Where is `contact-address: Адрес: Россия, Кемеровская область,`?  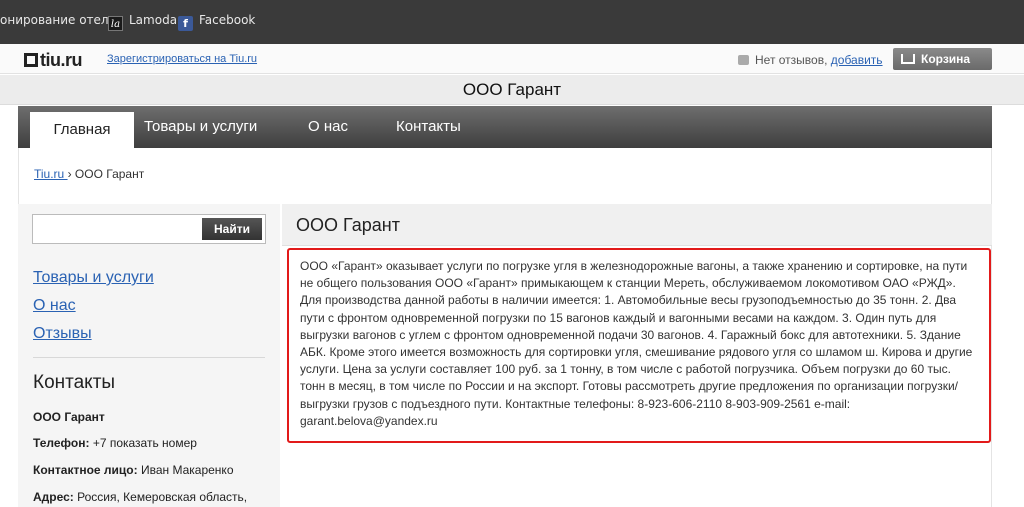 contact-address: Адрес: Россия, Кемеровская область, is located at coordinates (140, 497).